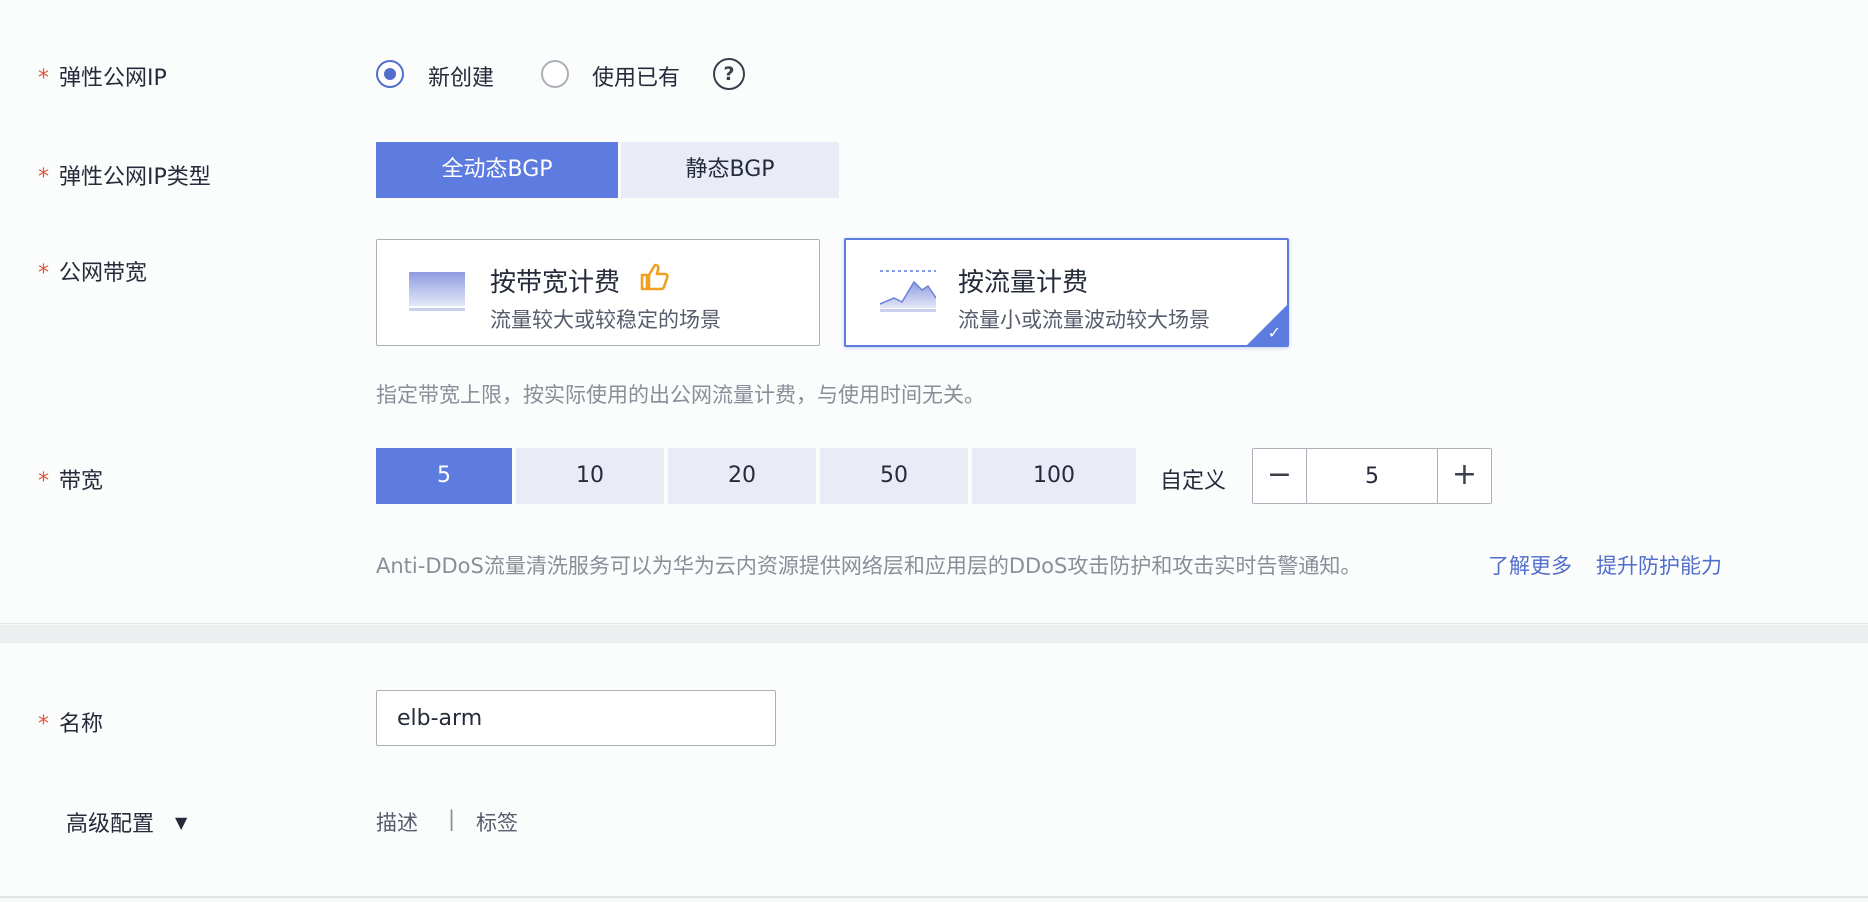  I want to click on bandwidth-option-100: 100, so click(1054, 476).